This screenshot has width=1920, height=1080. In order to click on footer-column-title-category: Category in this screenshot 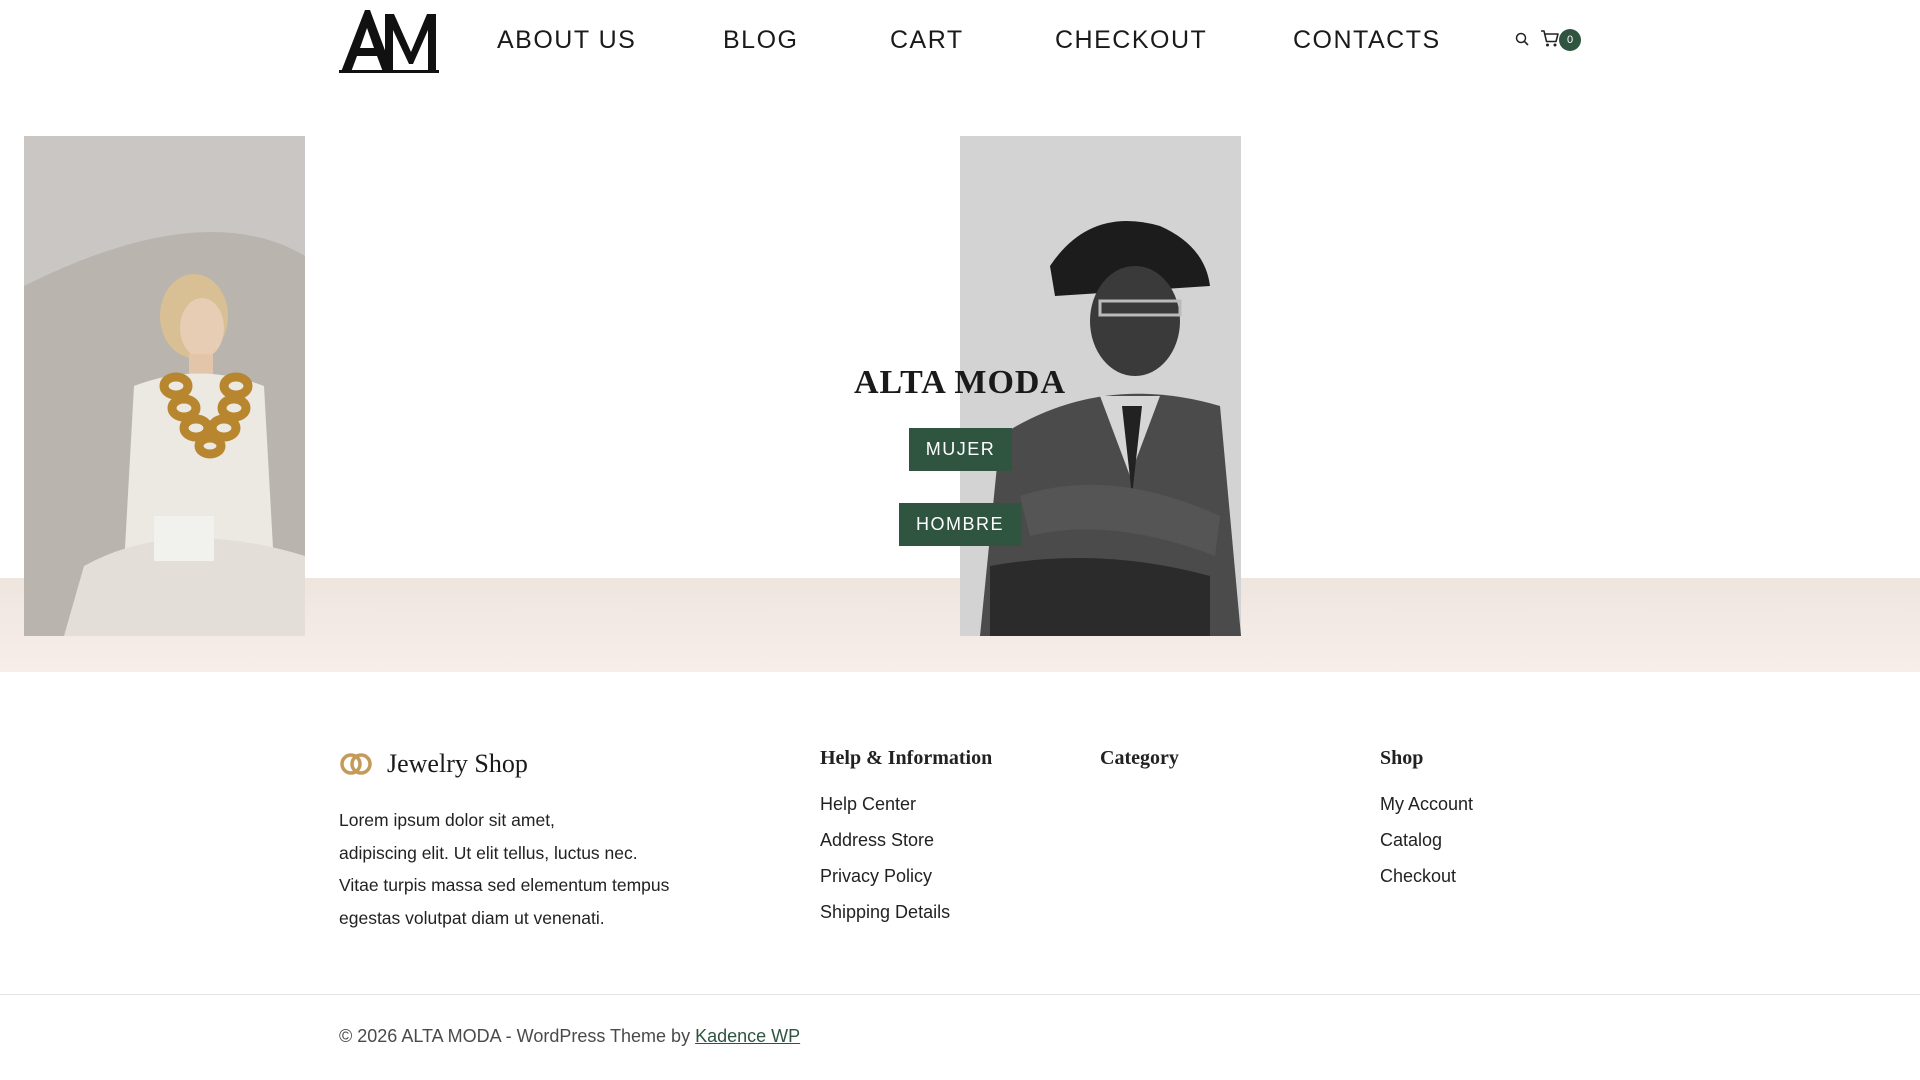, I will do `click(1139, 758)`.